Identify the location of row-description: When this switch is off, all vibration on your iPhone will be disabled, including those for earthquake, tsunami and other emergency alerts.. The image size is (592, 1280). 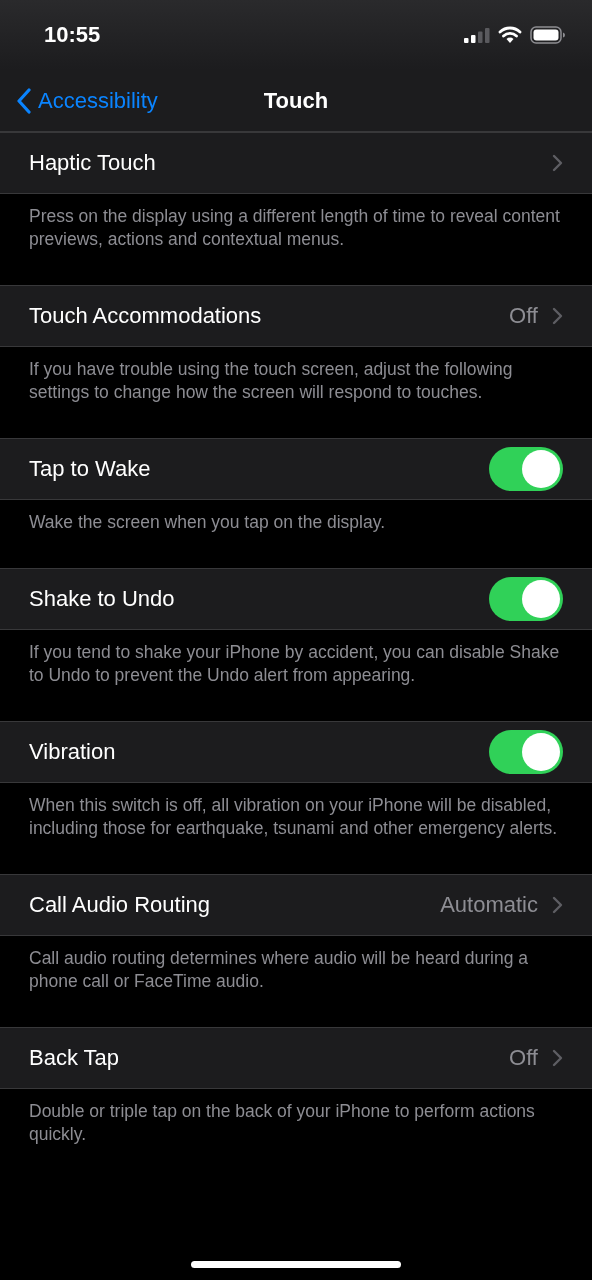
(293, 817).